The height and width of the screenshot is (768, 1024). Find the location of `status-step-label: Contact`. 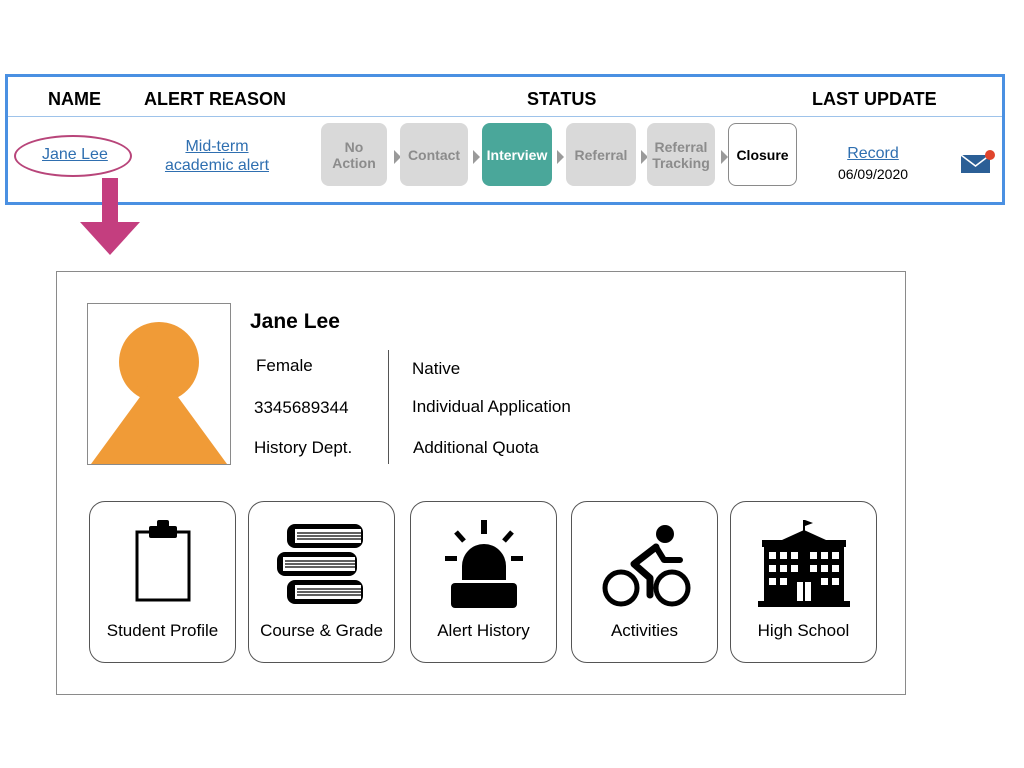

status-step-label: Contact is located at coordinates (434, 154).